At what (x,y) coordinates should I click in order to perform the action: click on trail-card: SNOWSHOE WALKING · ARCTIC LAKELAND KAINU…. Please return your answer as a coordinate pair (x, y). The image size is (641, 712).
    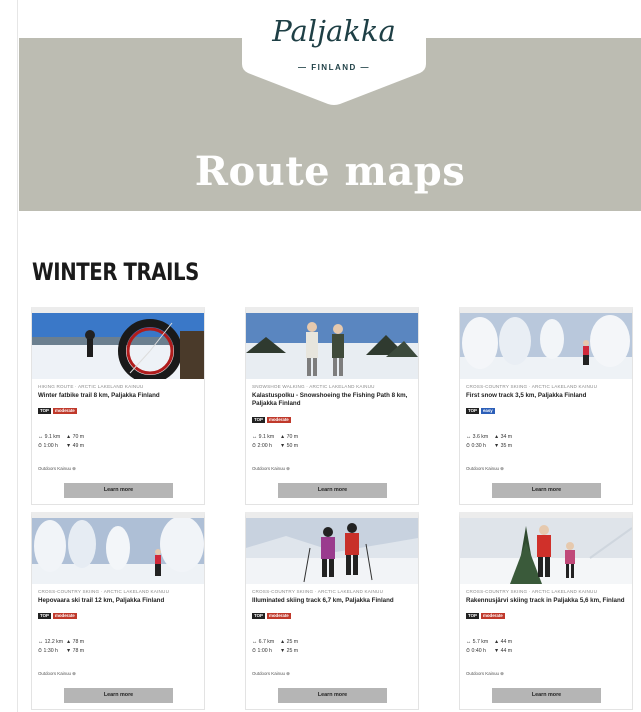
    Looking at the image, I should click on (332, 406).